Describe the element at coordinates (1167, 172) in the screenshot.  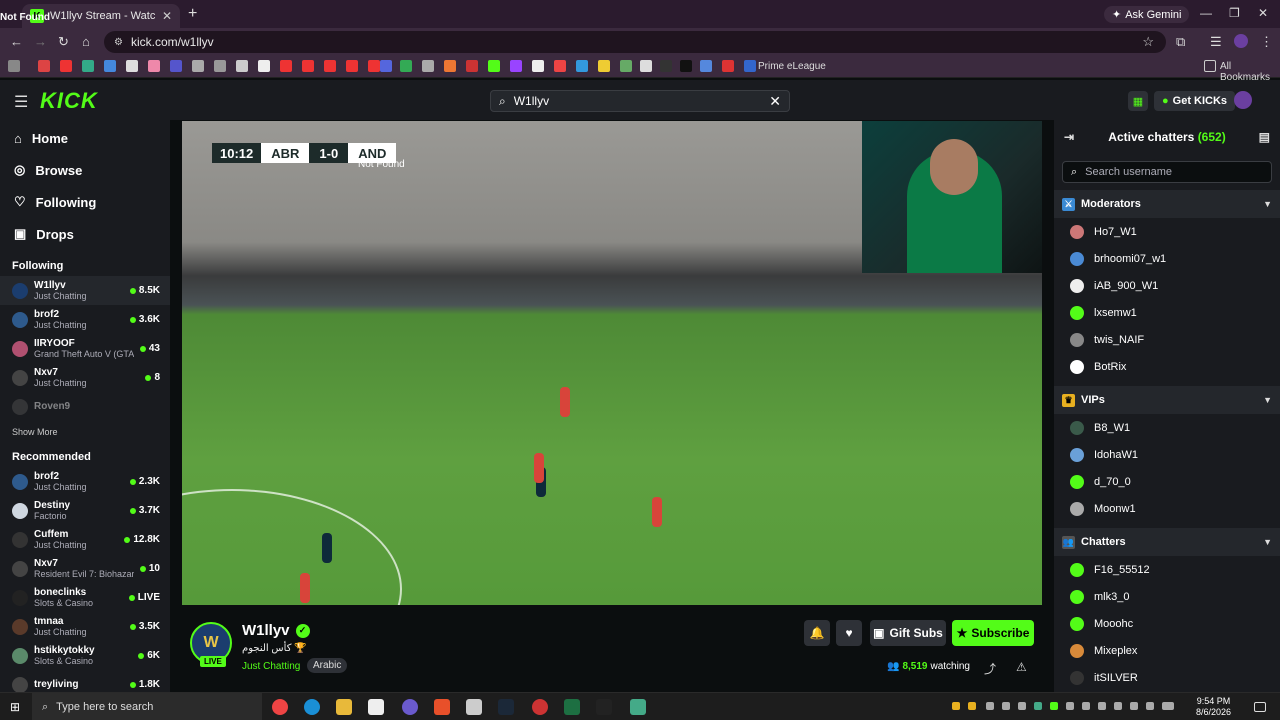
I see `username-search-input: ⌕ Search username` at that location.